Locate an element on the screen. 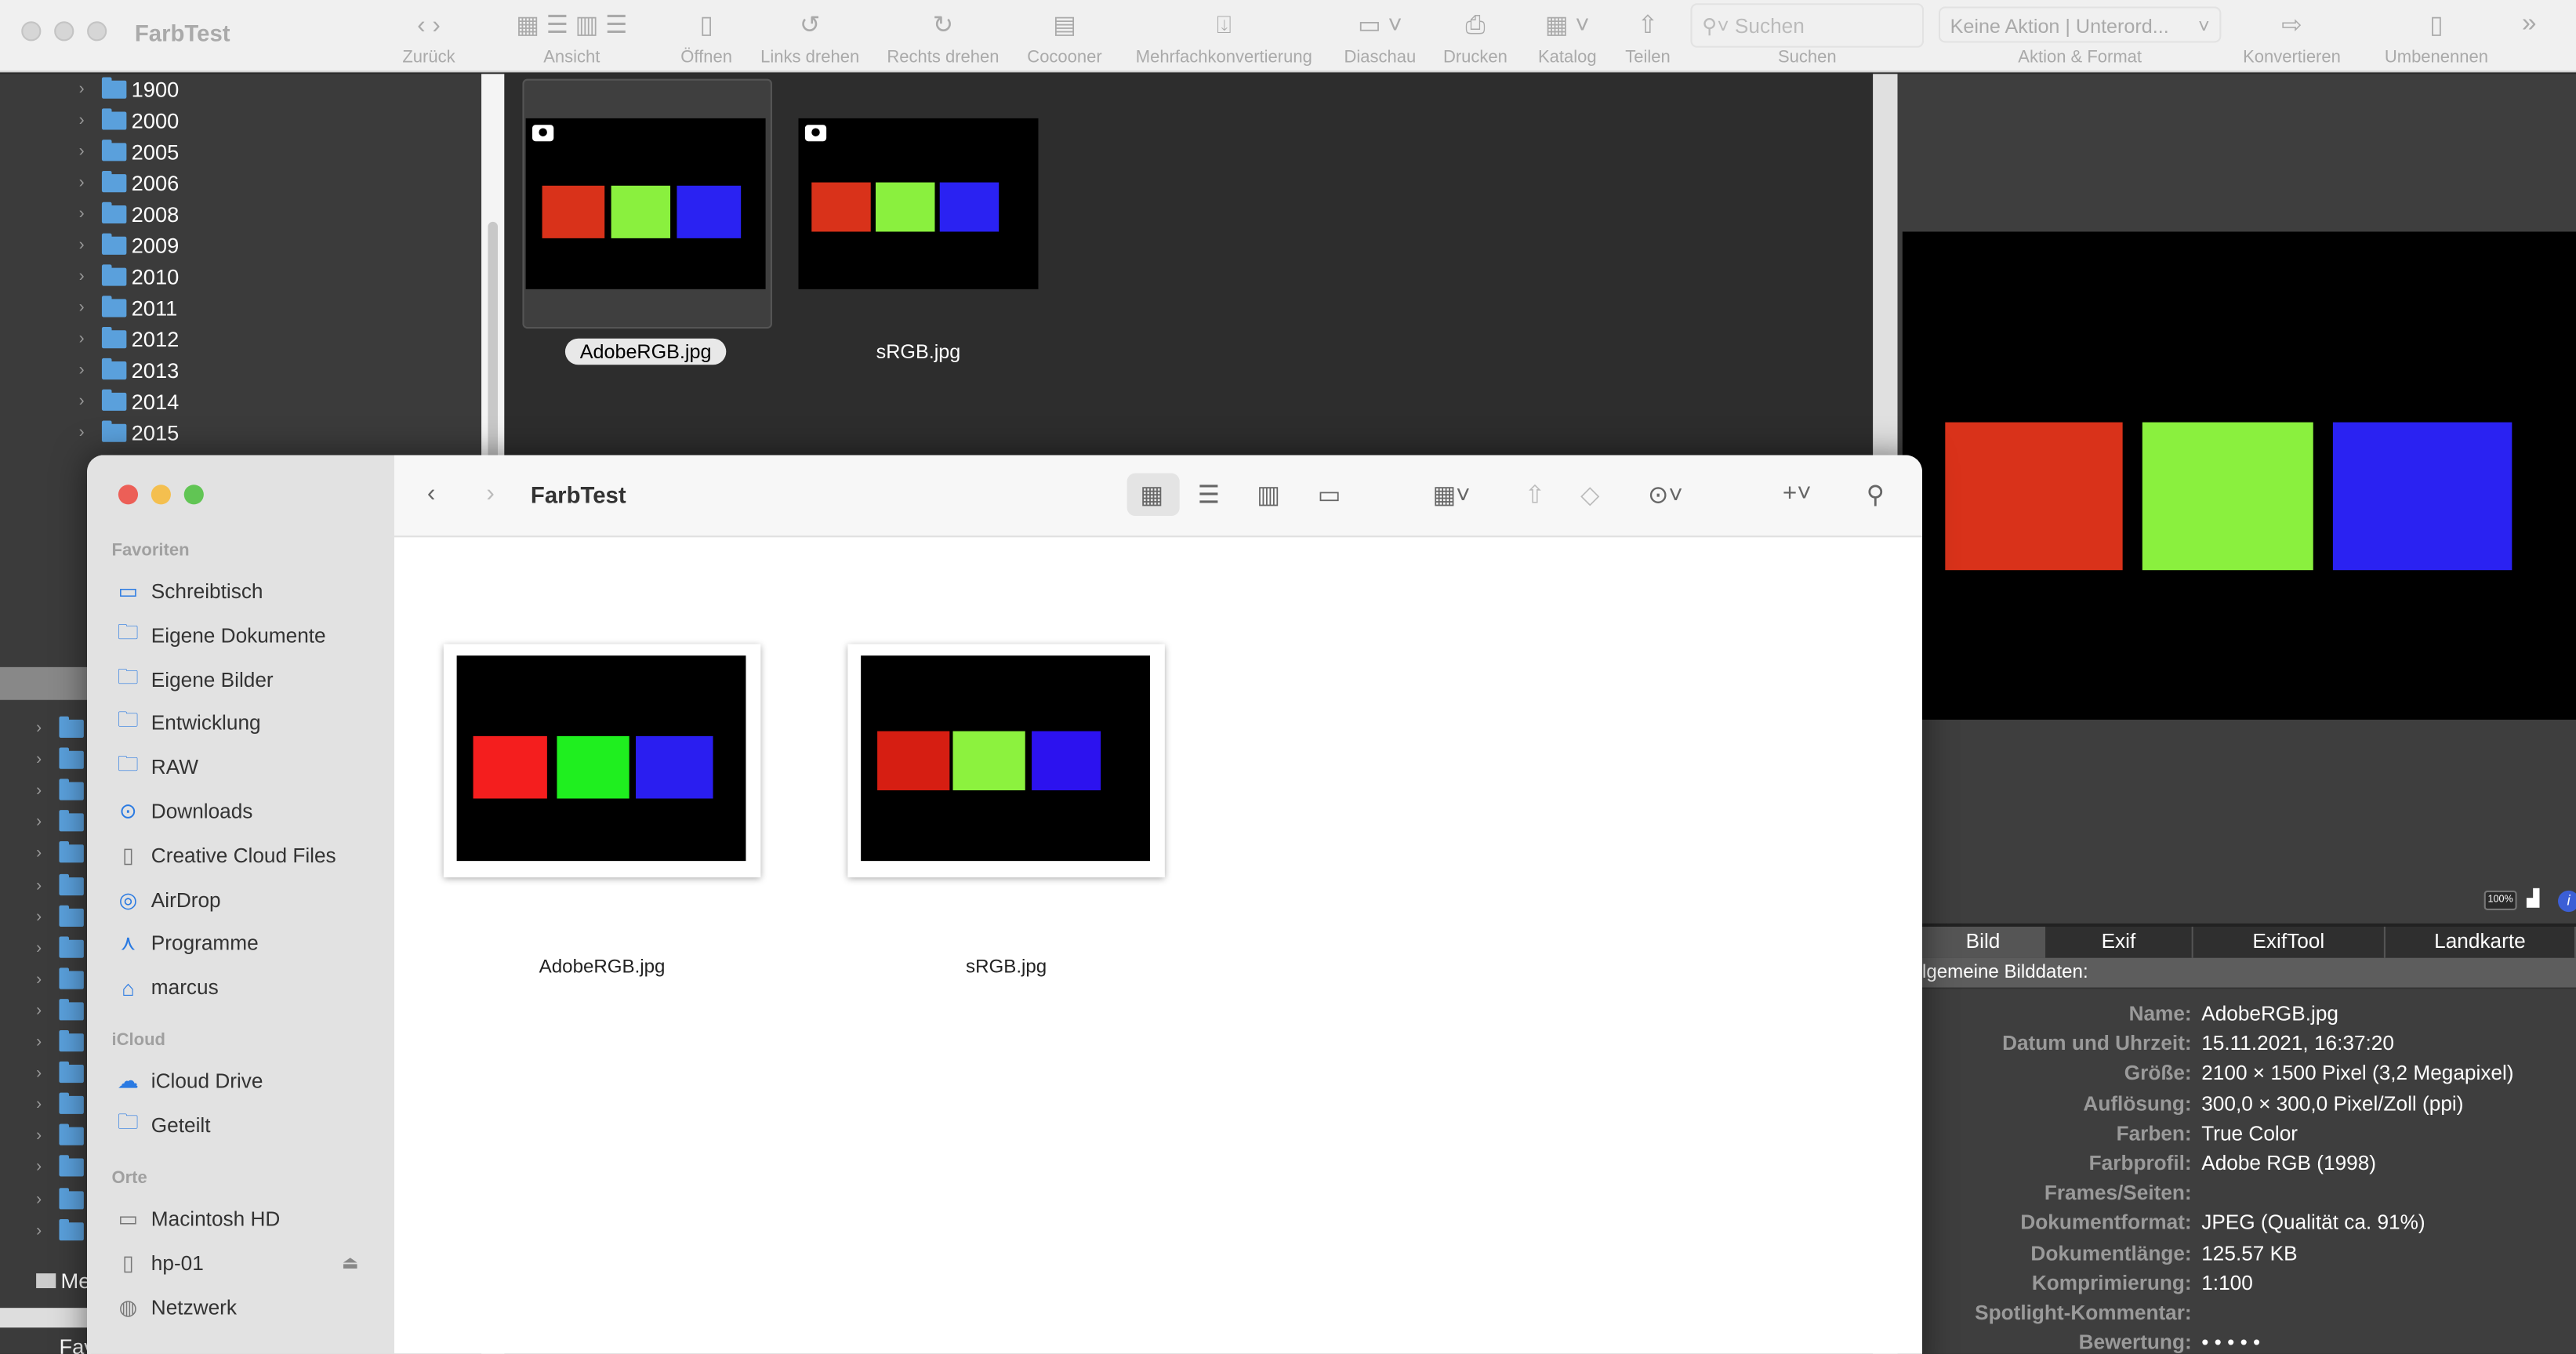 Image resolution: width=2576 pixels, height=1354 pixels. tab-exif: Exif is located at coordinates (2119, 942).